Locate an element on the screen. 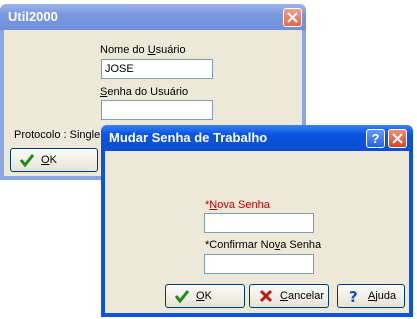 Image resolution: width=417 pixels, height=319 pixels. confirm-password-field is located at coordinates (259, 264).